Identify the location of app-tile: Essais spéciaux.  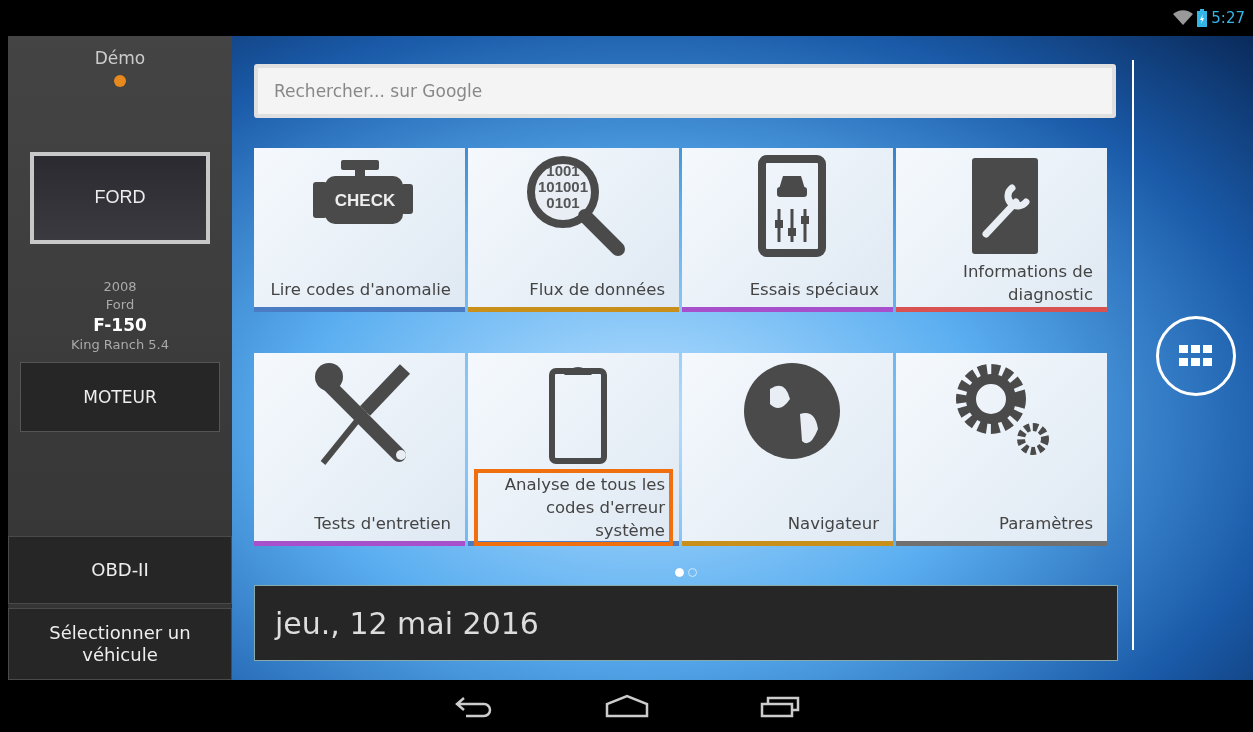
(787, 230).